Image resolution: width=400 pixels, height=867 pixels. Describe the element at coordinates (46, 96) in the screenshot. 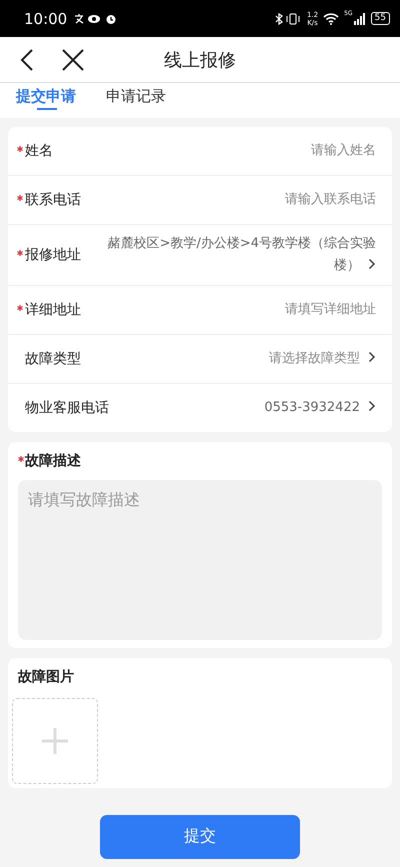

I see `tab: 提交申请` at that location.